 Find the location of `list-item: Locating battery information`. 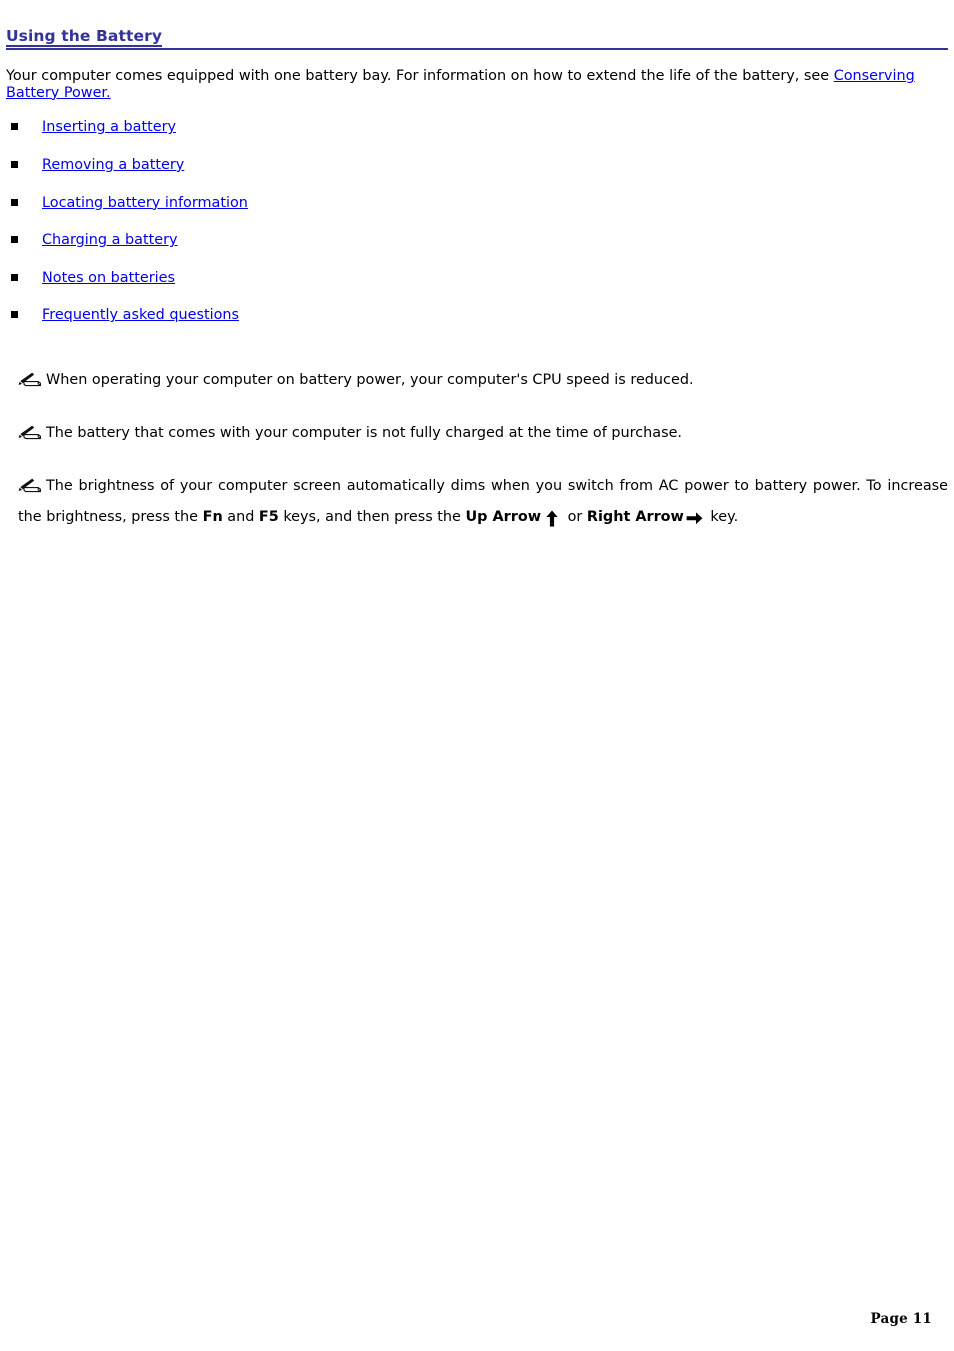

list-item: Locating battery information is located at coordinates (477, 212).